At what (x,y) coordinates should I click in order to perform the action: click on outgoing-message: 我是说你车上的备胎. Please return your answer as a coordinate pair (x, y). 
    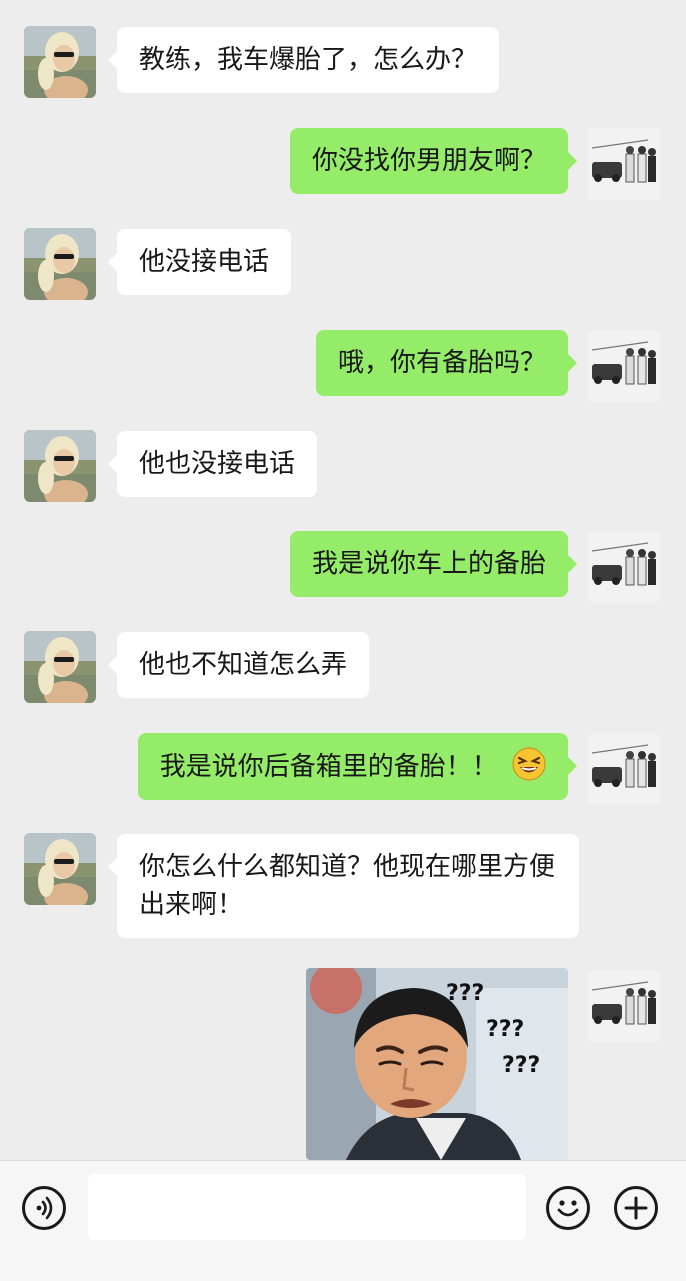
    Looking at the image, I should click on (433, 564).